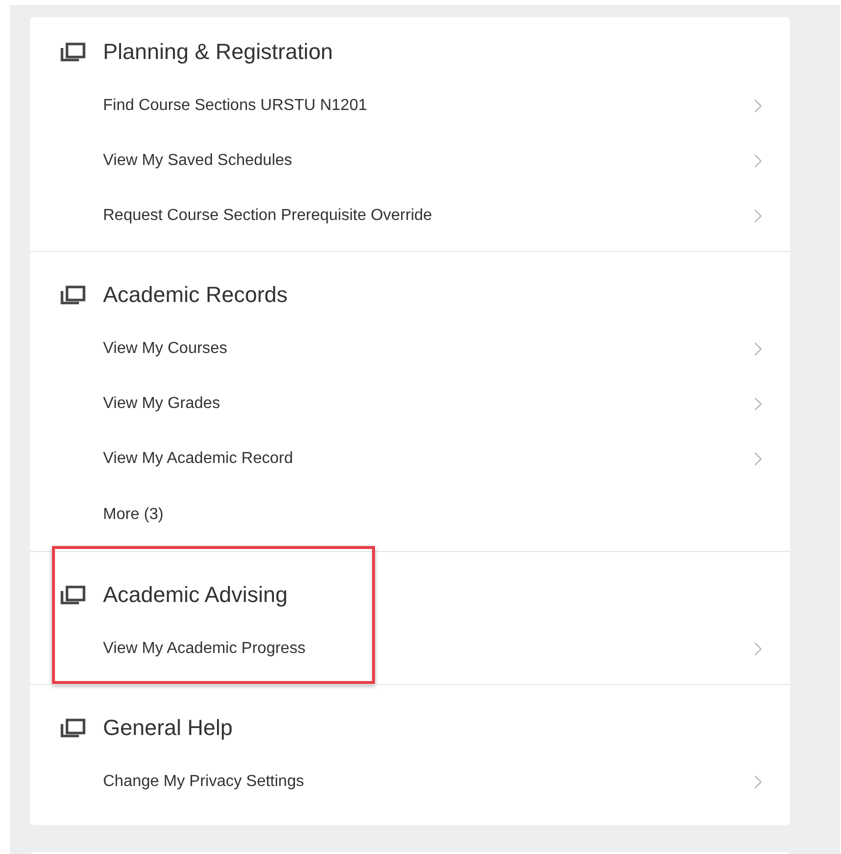 The width and height of the screenshot is (841, 854). I want to click on menu-link: View My Courses, so click(410, 348).